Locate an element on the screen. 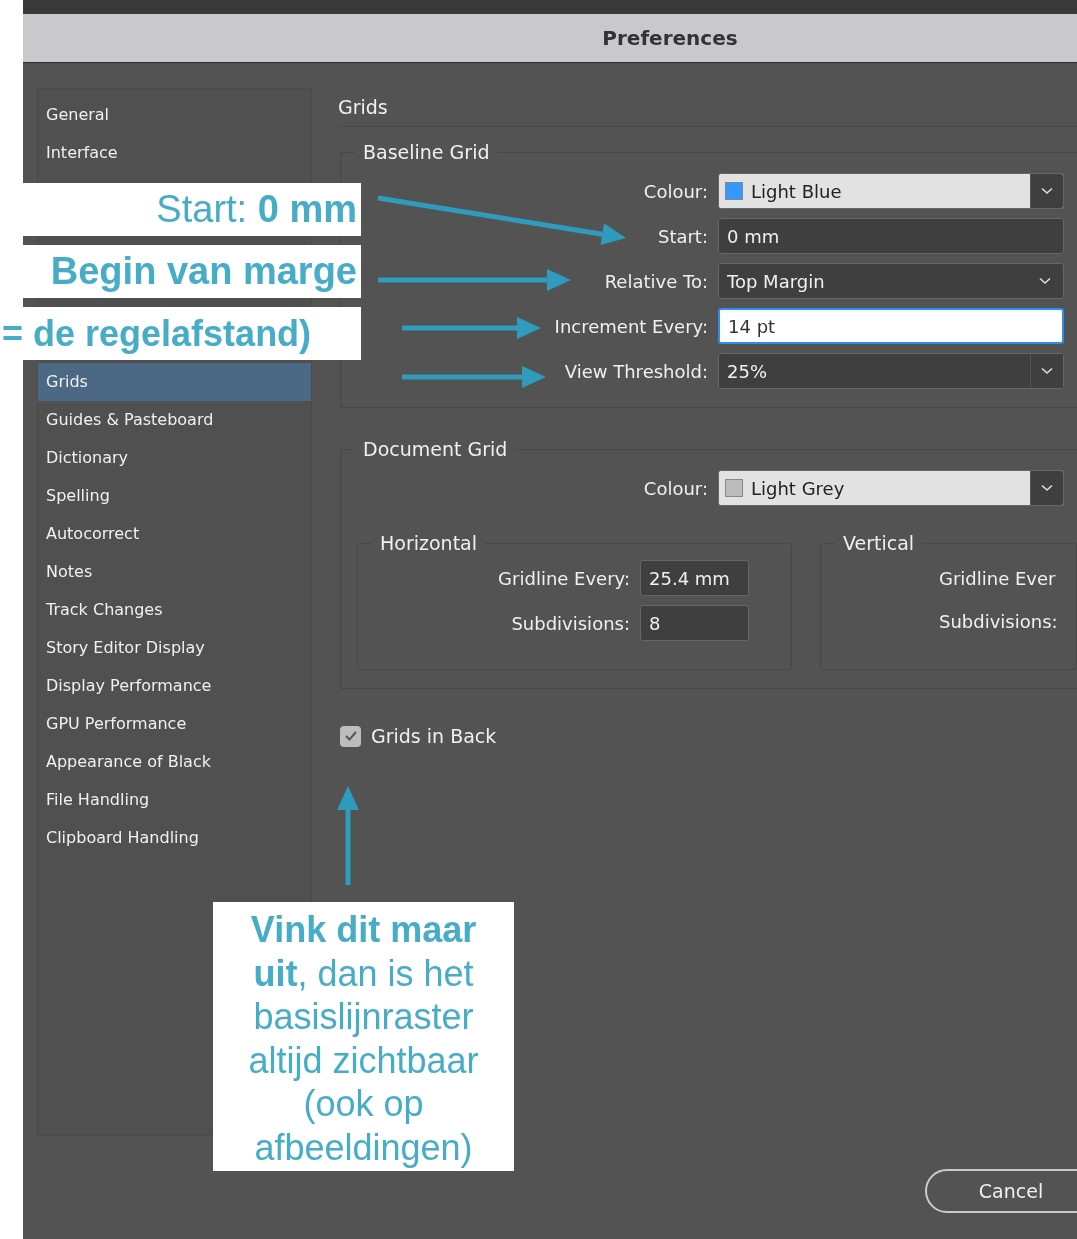  sidebar-item: Spelling is located at coordinates (174, 496).